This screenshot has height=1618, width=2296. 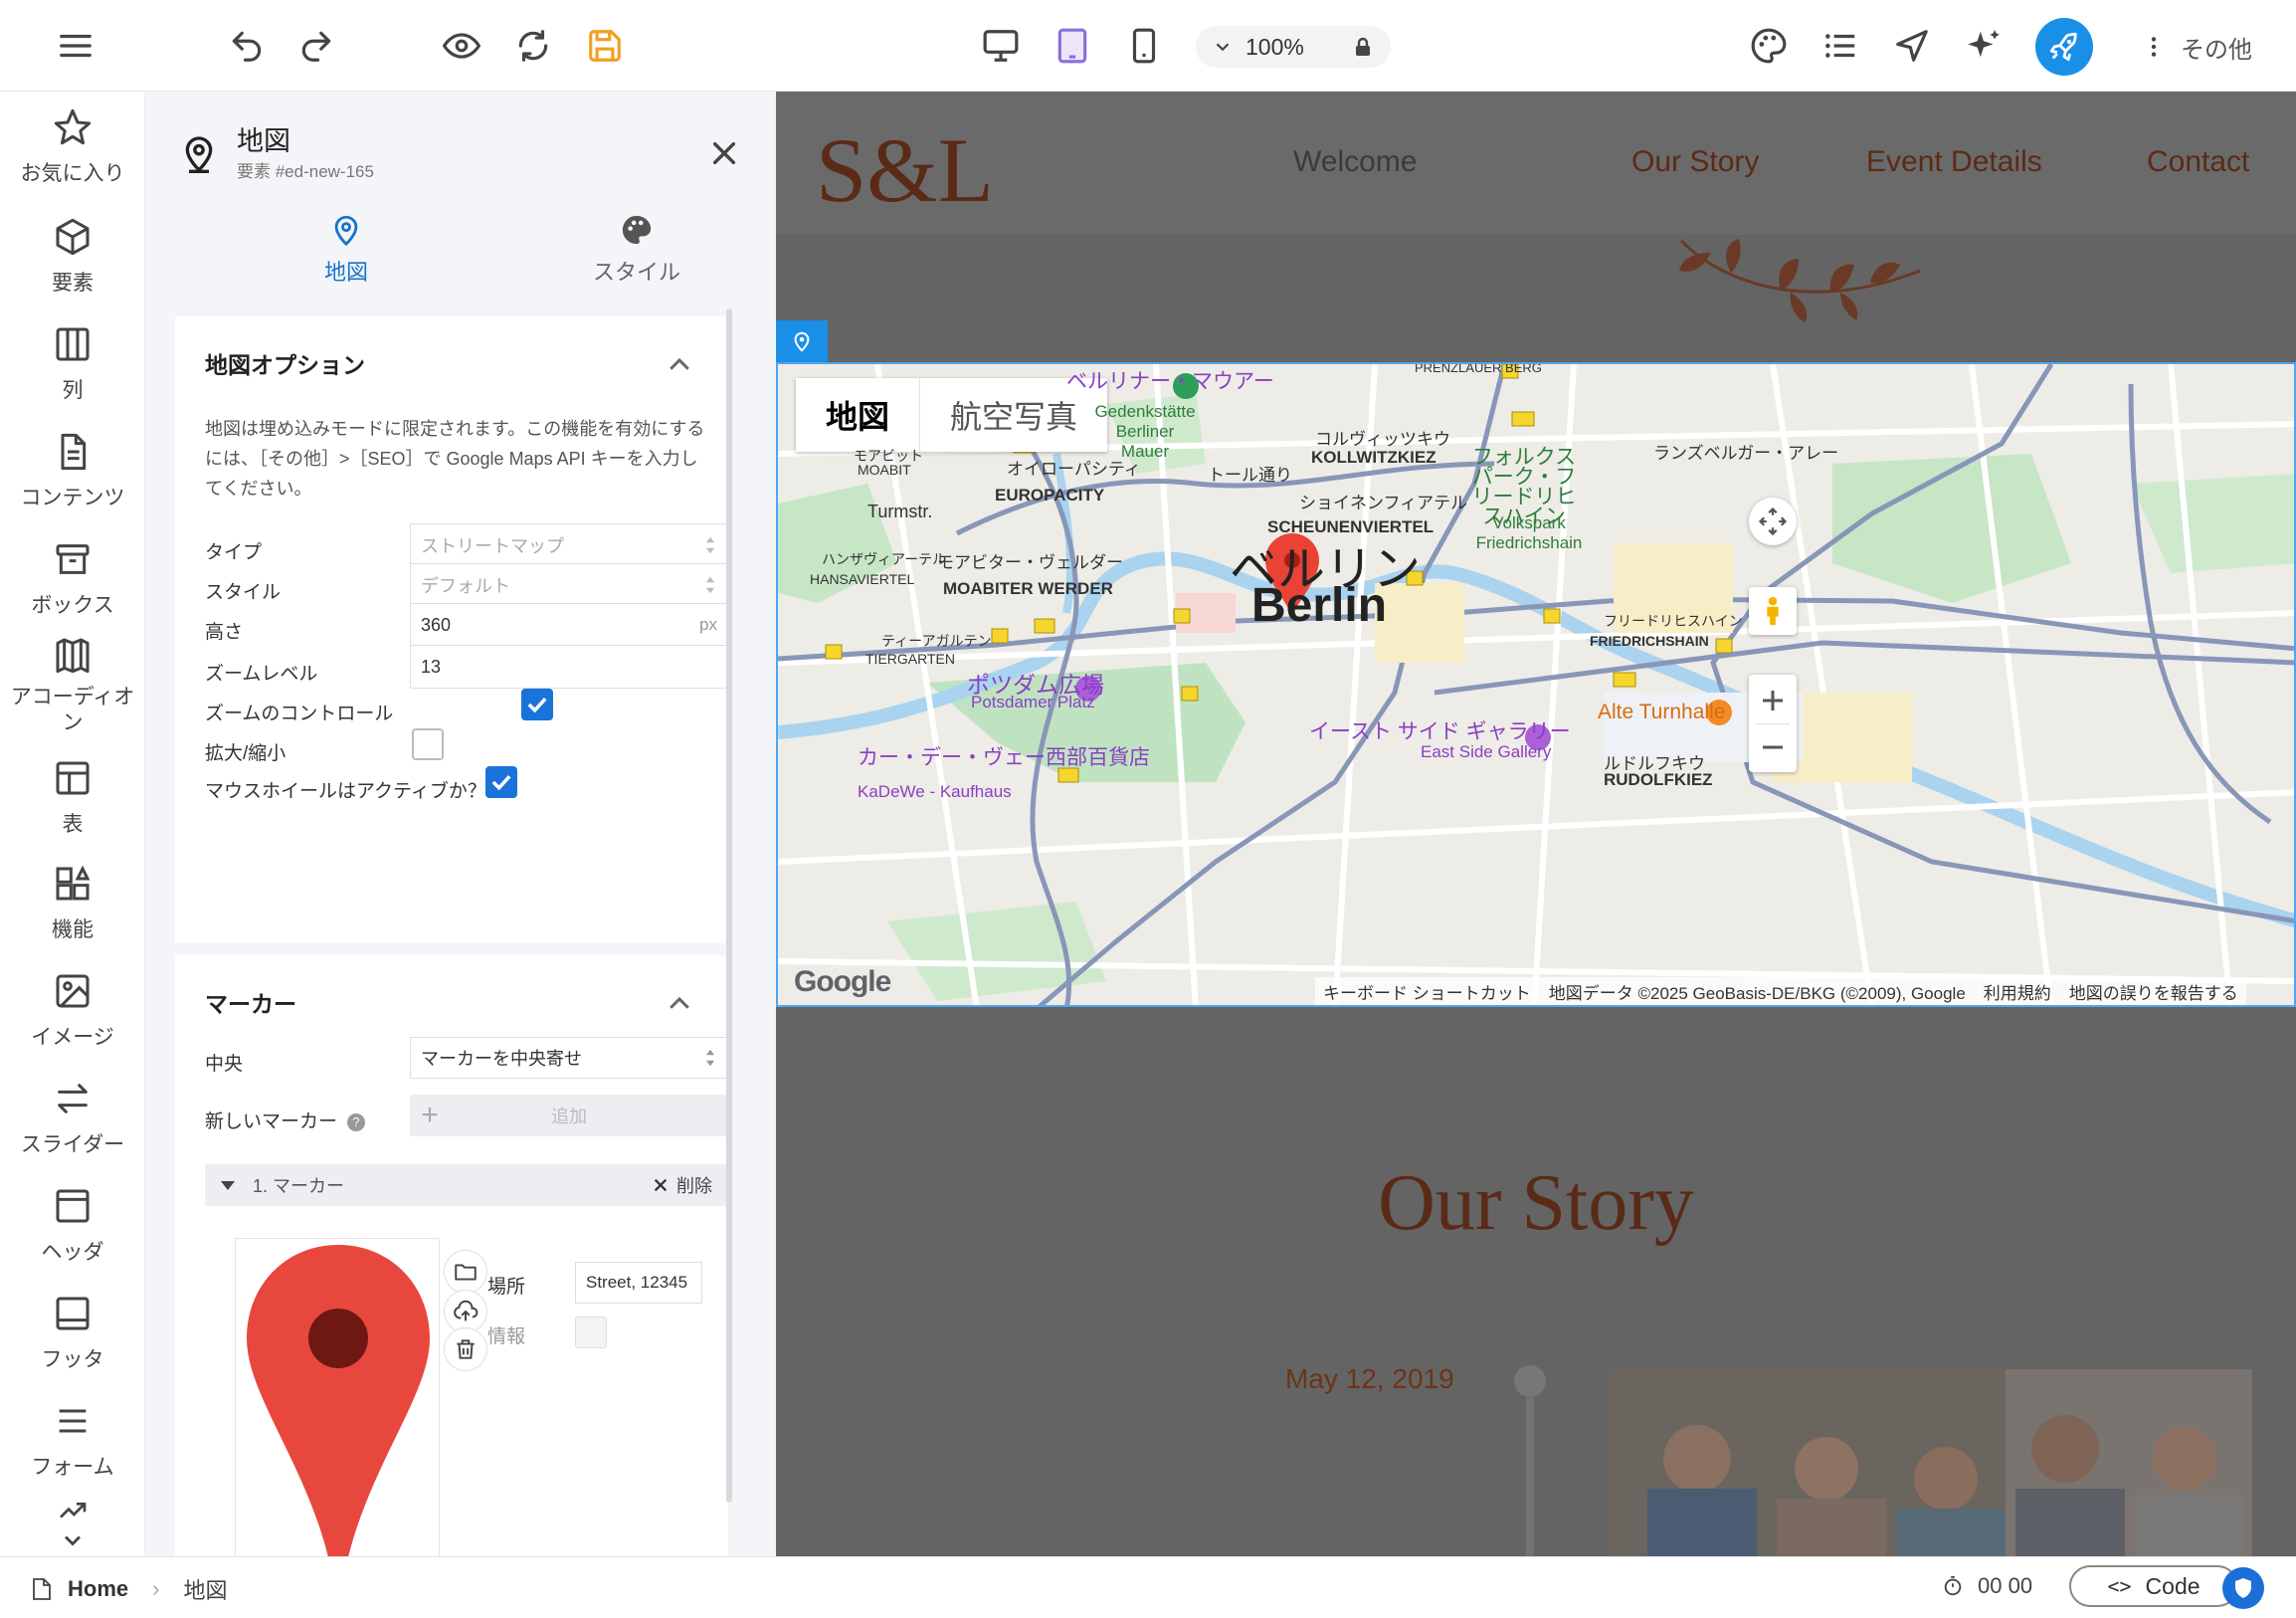 What do you see at coordinates (605, 46) in the screenshot?
I see `save-icon` at bounding box center [605, 46].